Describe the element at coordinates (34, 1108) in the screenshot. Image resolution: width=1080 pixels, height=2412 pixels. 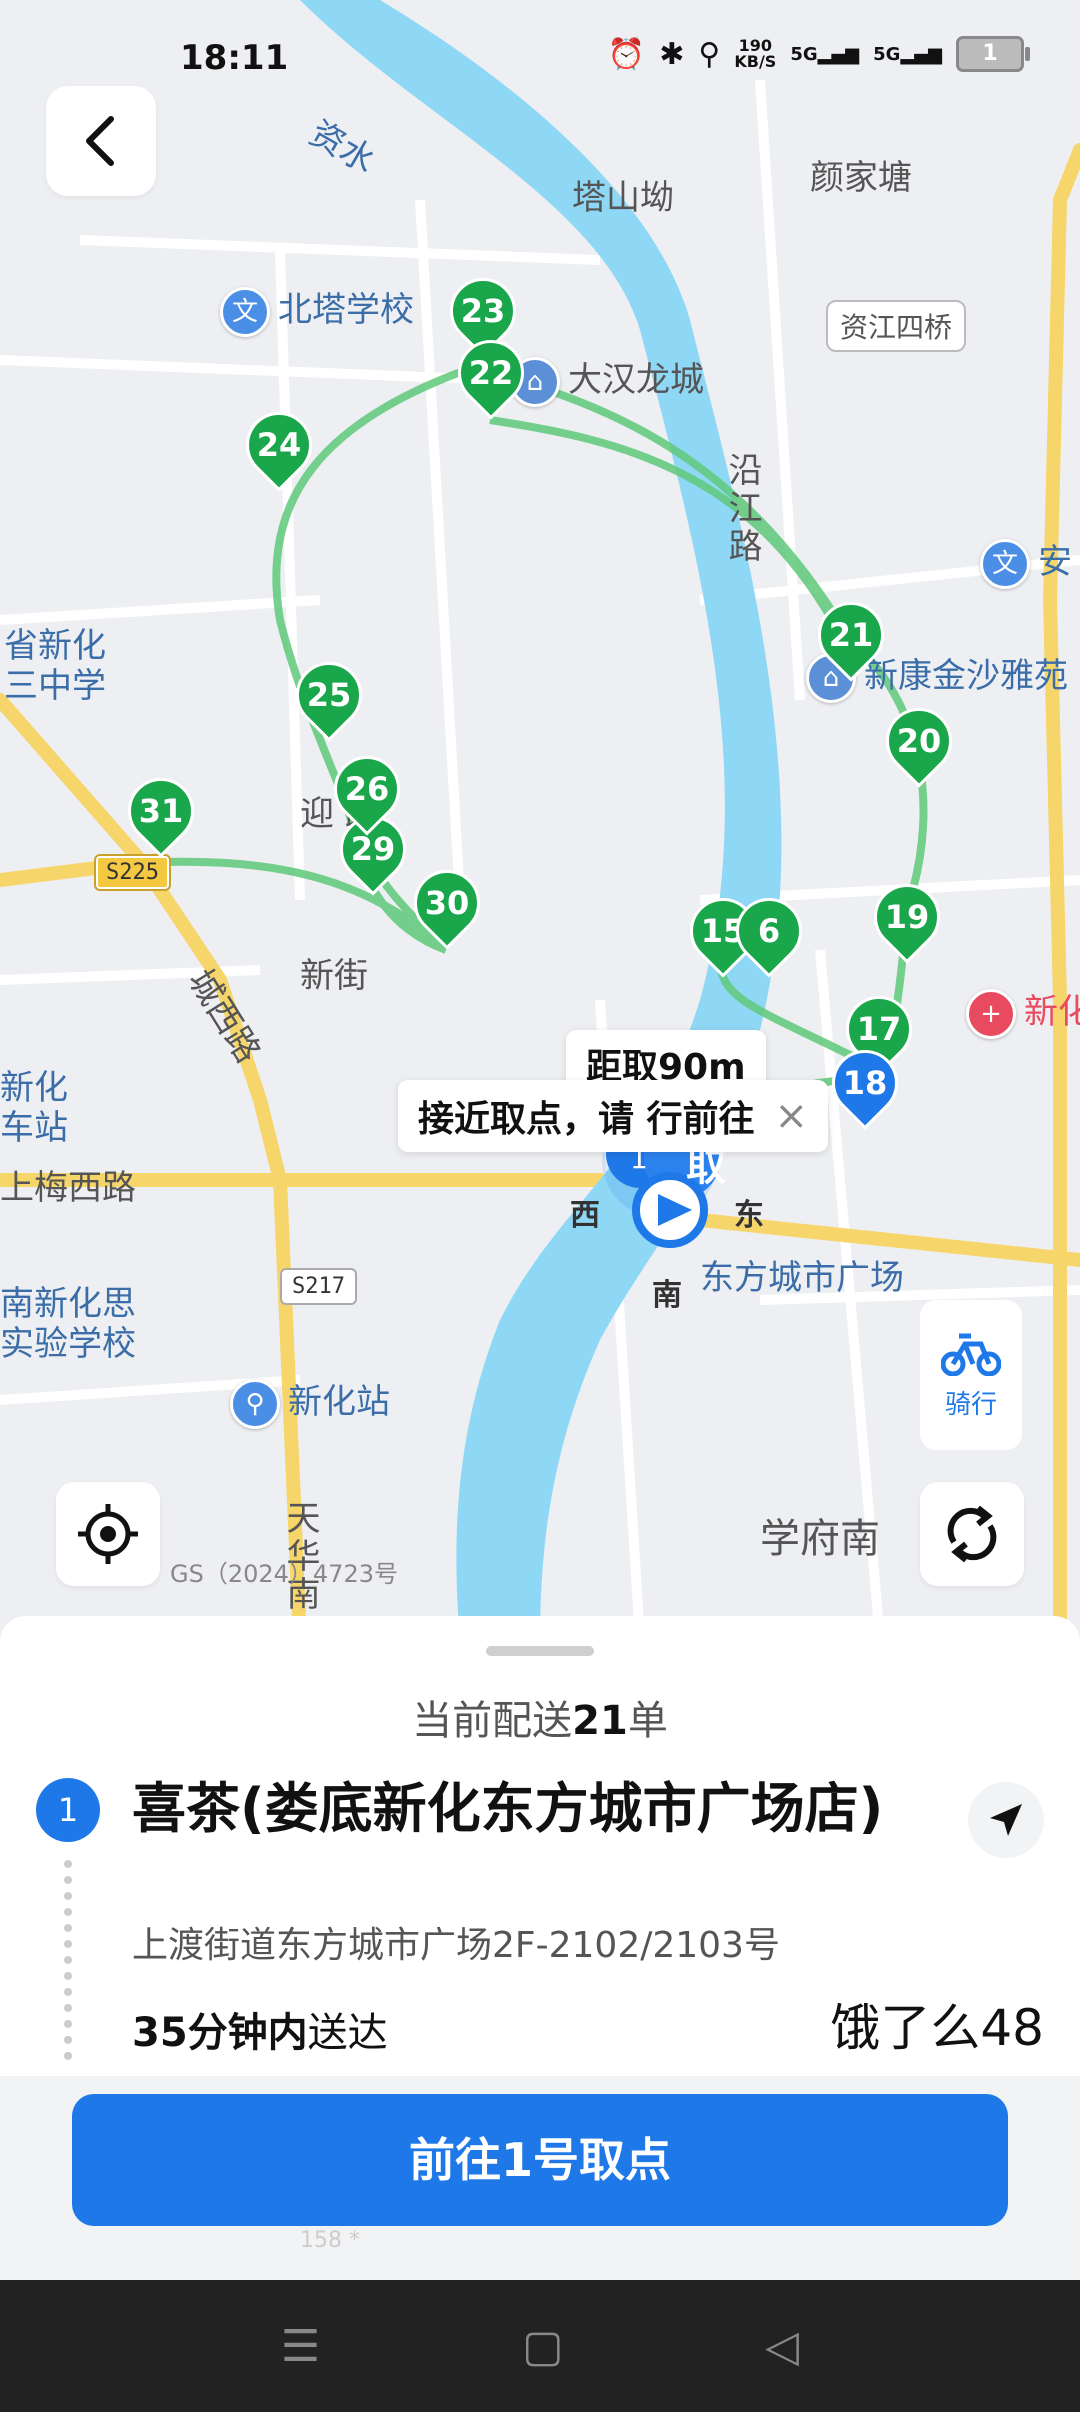
I see `poi-xinhua-bus: 新化 车站` at that location.